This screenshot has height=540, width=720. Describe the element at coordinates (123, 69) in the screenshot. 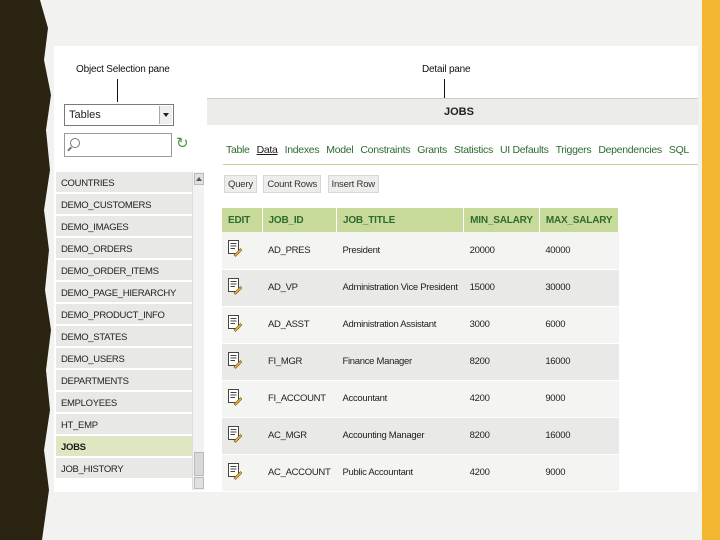

I see `object-selection-callout: Object Selection pane` at that location.